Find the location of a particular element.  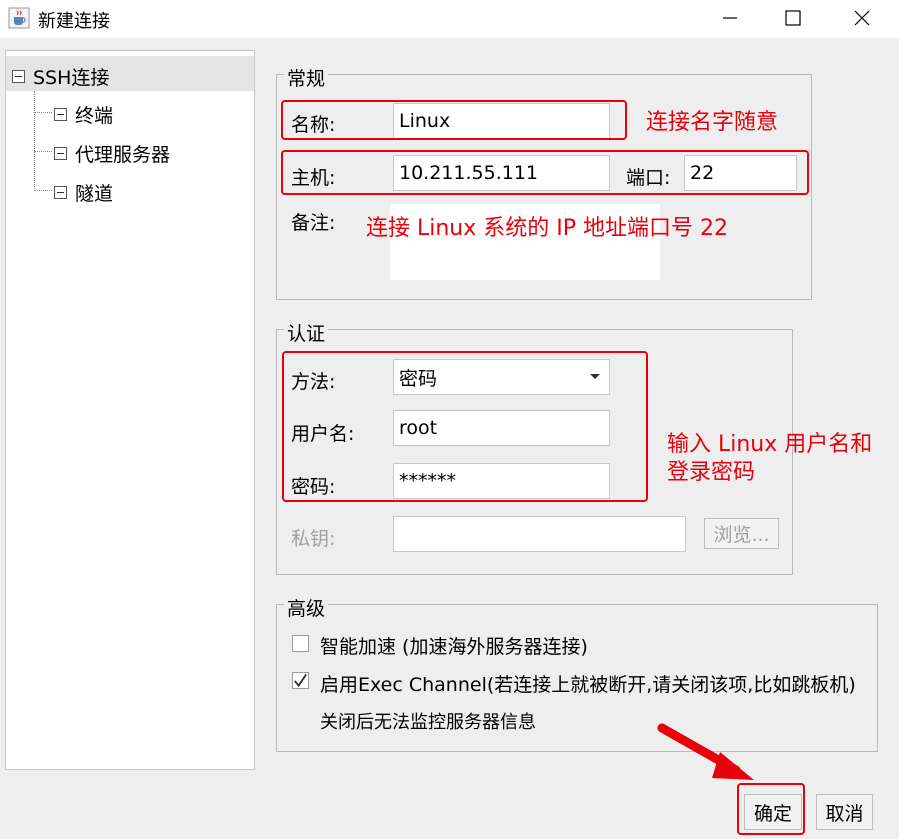

tree-item-ssh: SSH连接 is located at coordinates (60, 76).